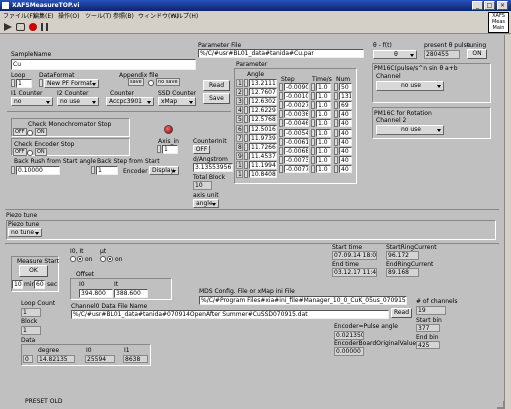 The image size is (511, 409). What do you see at coordinates (345, 87) in the screenshot?
I see `param-num: 50` at bounding box center [345, 87].